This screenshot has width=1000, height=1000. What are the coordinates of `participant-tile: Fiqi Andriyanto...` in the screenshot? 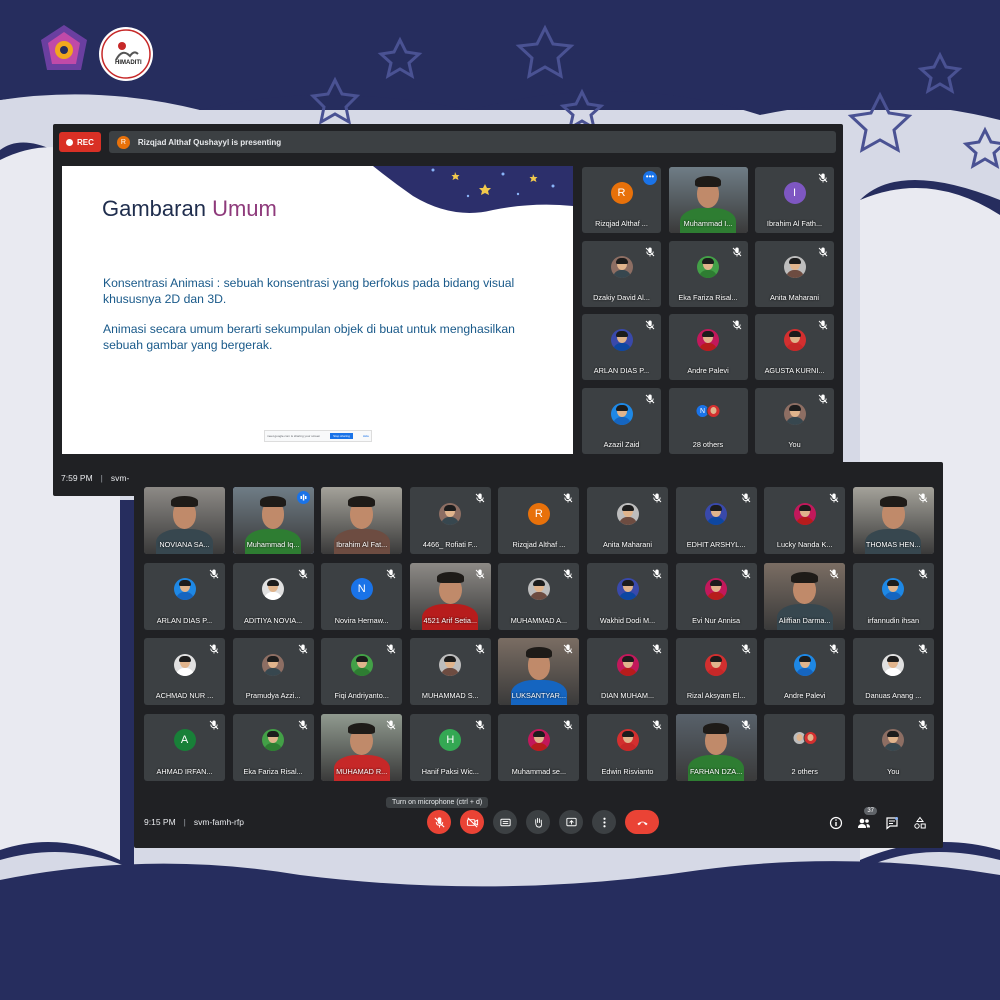 It's located at (362, 671).